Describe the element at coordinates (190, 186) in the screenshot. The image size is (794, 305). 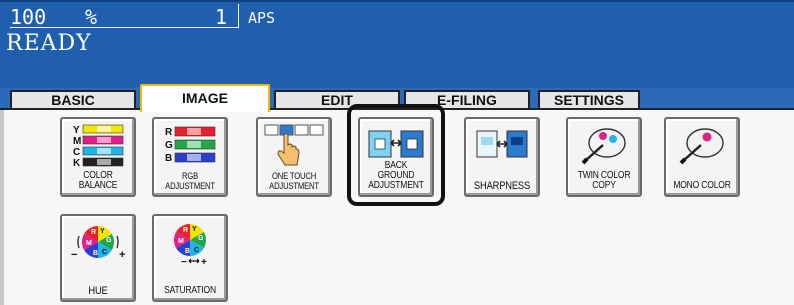
I see `rgb-adjustment-label-line2: ADJUSTMENT` at that location.